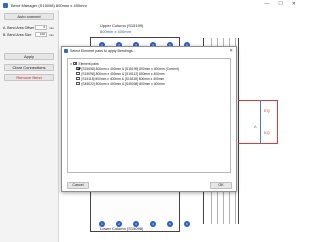  What do you see at coordinates (29, 67) in the screenshot?
I see `clear-connections-button: Clear Connections` at bounding box center [29, 67].